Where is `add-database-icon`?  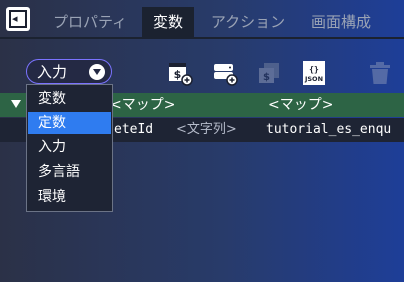
add-database-icon is located at coordinates (226, 75).